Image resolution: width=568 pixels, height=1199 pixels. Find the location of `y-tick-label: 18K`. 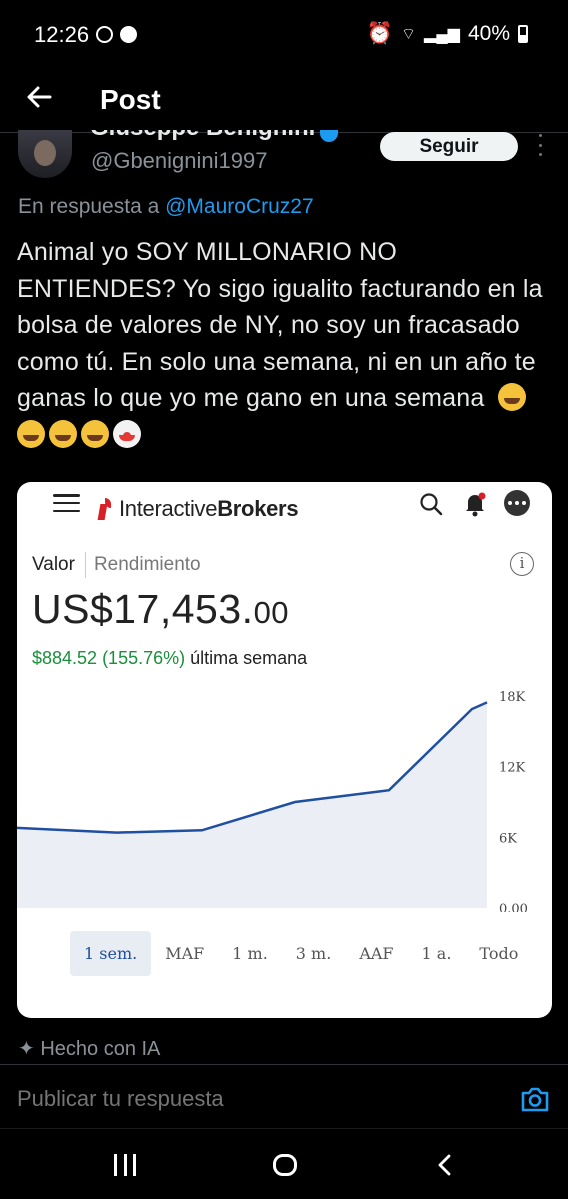

y-tick-label: 18K is located at coordinates (512, 697).